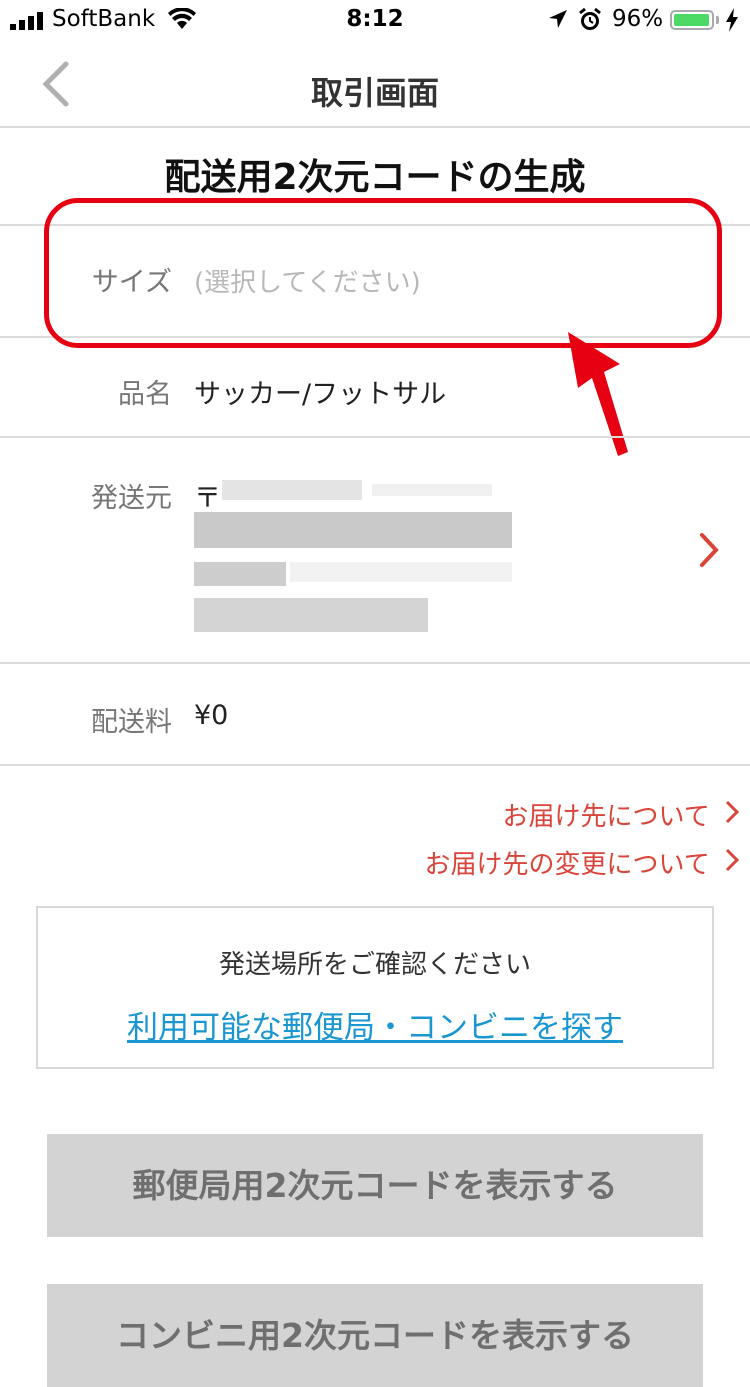  Describe the element at coordinates (131, 498) in the screenshot. I see `sender-label: 発送元` at that location.